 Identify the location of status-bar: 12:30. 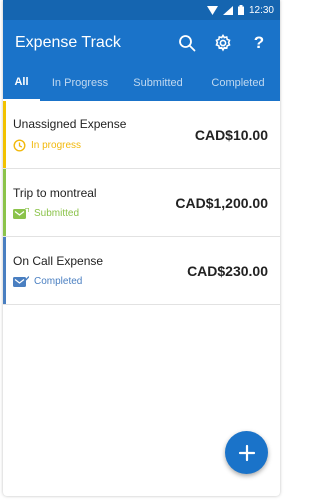
(141, 10).